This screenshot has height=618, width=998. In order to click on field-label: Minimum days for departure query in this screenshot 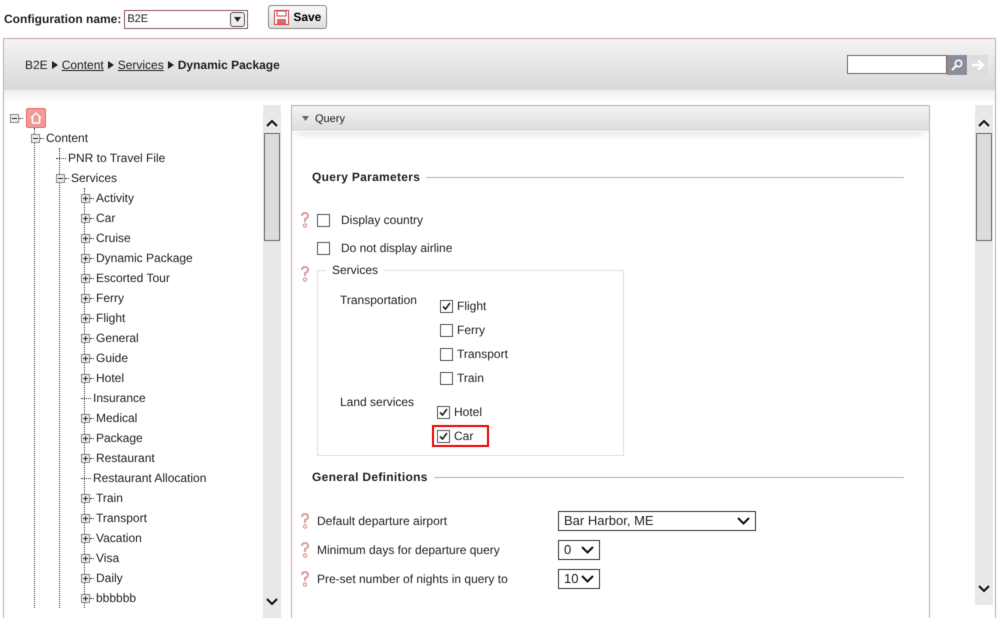, I will do `click(409, 549)`.